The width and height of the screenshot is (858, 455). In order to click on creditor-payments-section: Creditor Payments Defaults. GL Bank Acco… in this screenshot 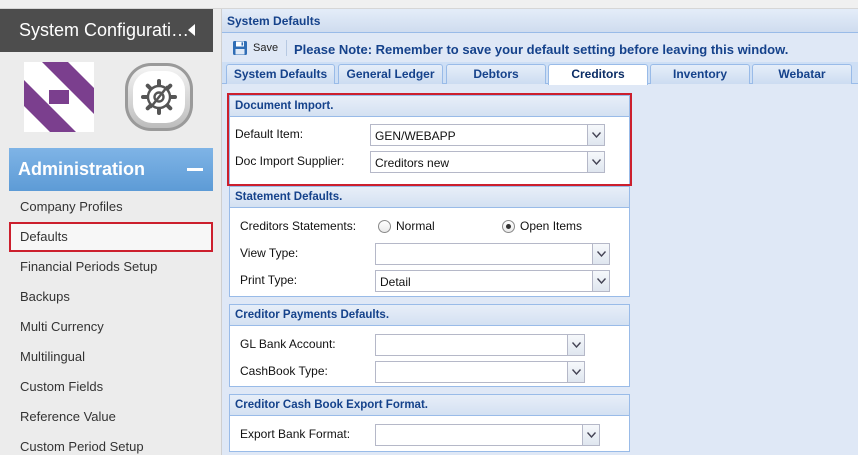, I will do `click(429, 345)`.